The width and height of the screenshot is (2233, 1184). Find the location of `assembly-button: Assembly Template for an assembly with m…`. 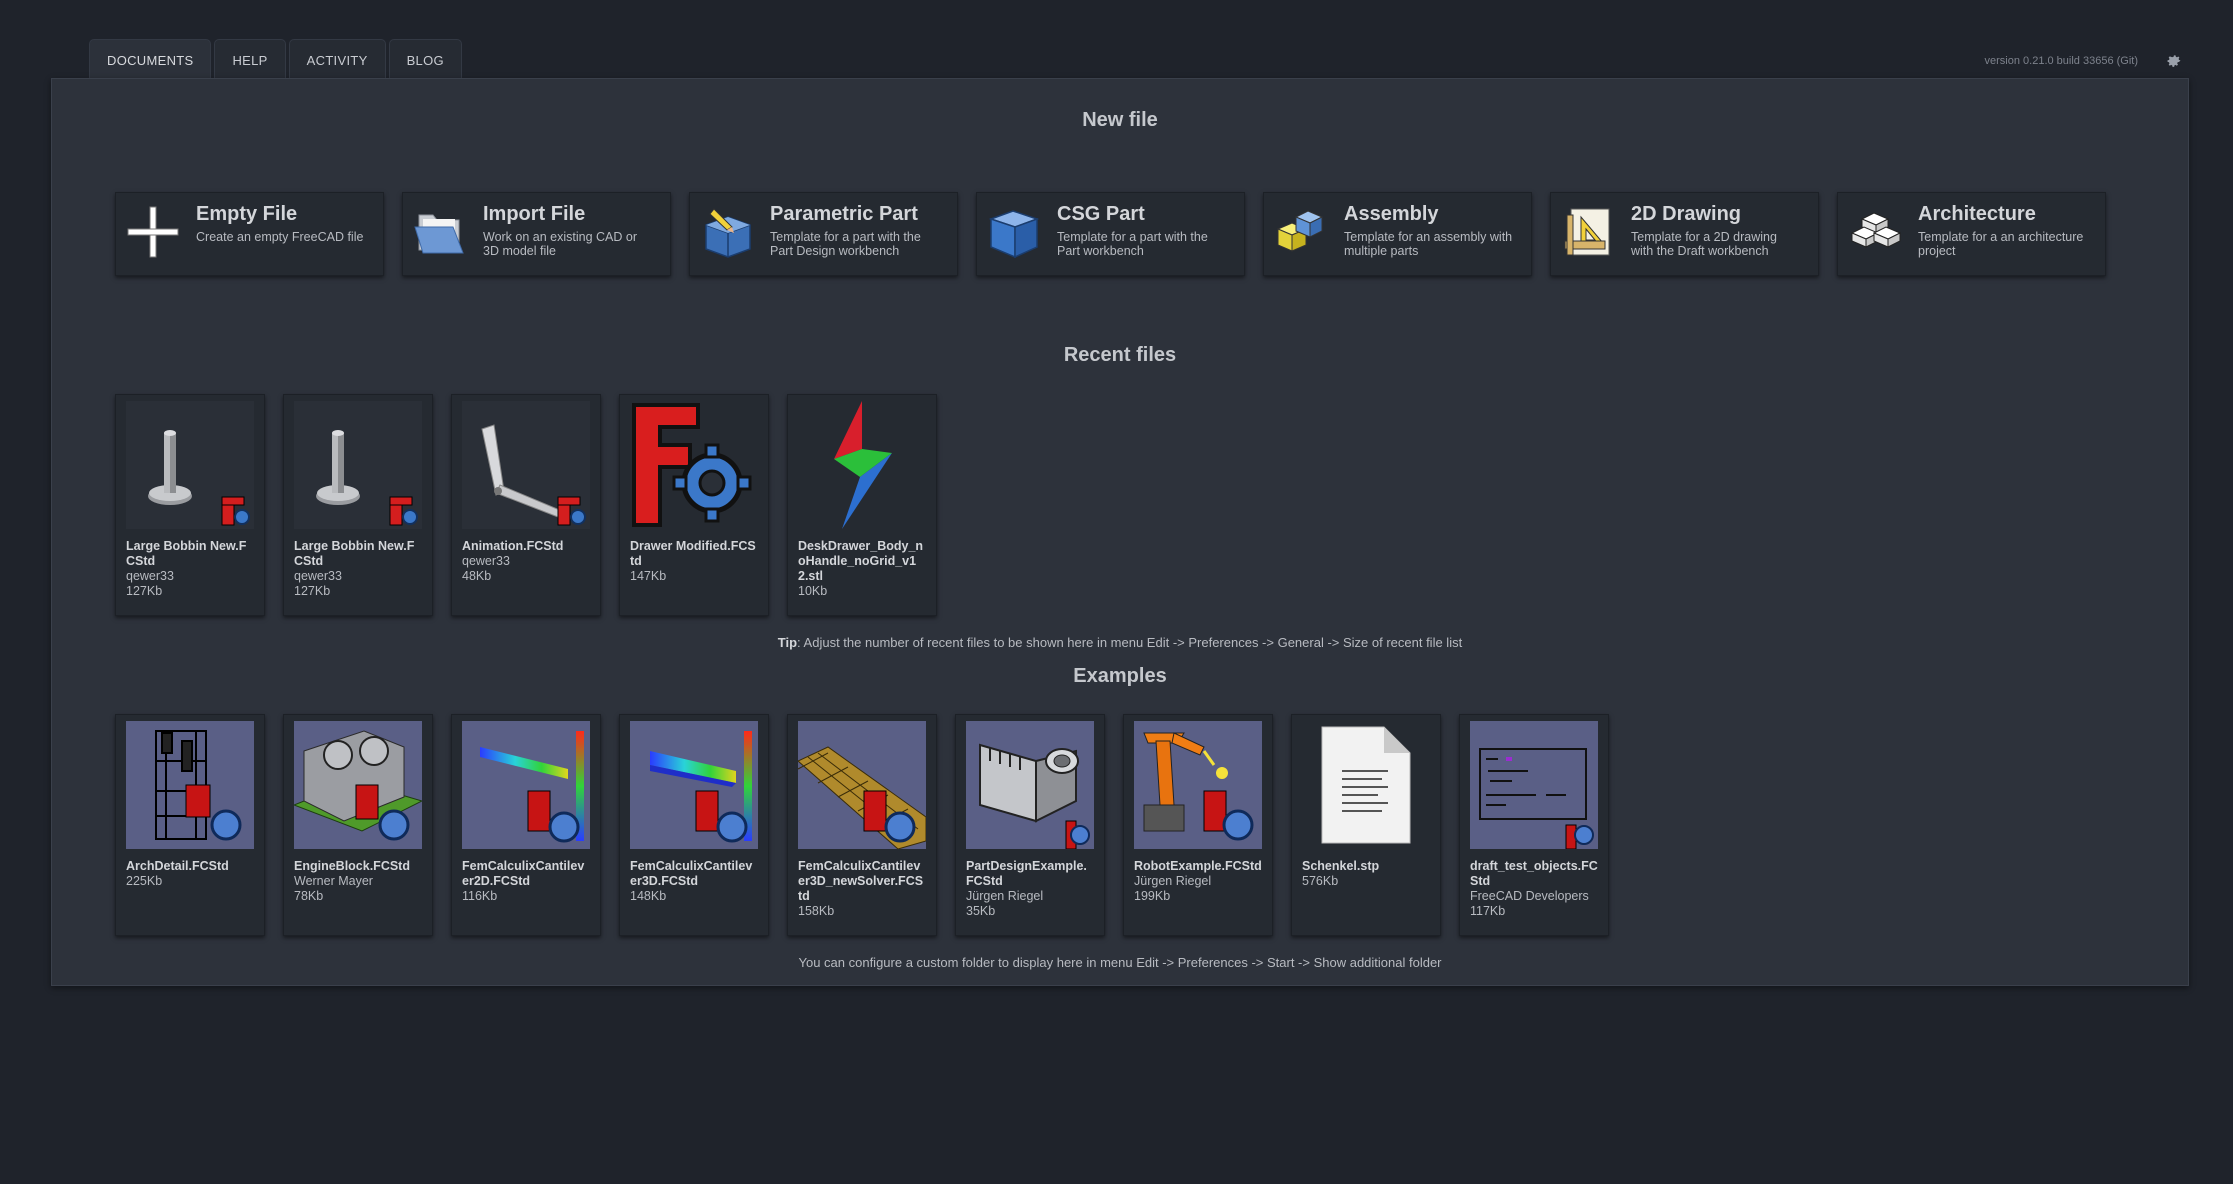

assembly-button: Assembly Template for an assembly with m… is located at coordinates (1397, 234).